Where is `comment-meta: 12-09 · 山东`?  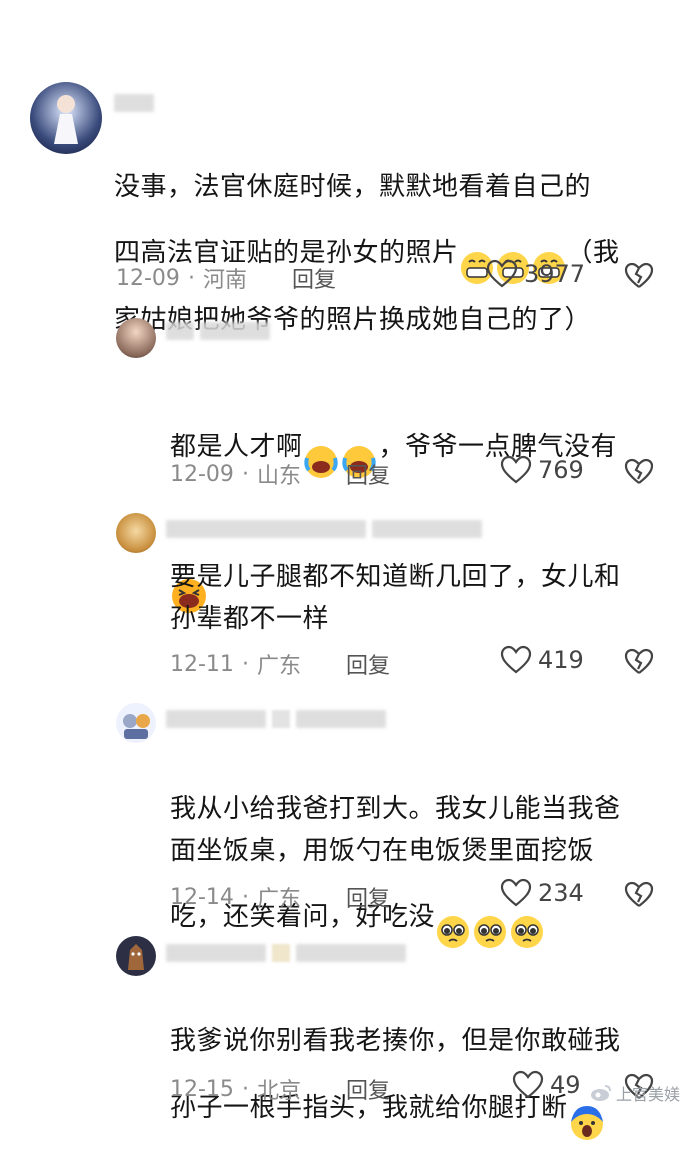
comment-meta: 12-09 · 山东 is located at coordinates (235, 474).